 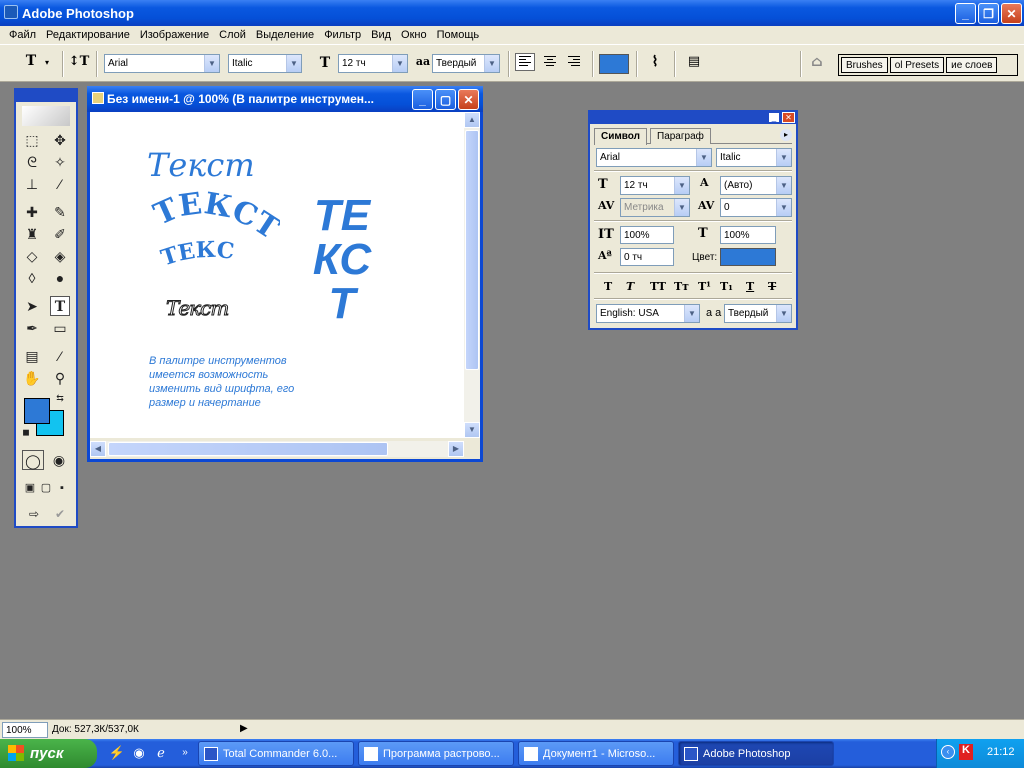 What do you see at coordinates (756, 207) in the screenshot?
I see `char-tracking-select: 0 ▼` at bounding box center [756, 207].